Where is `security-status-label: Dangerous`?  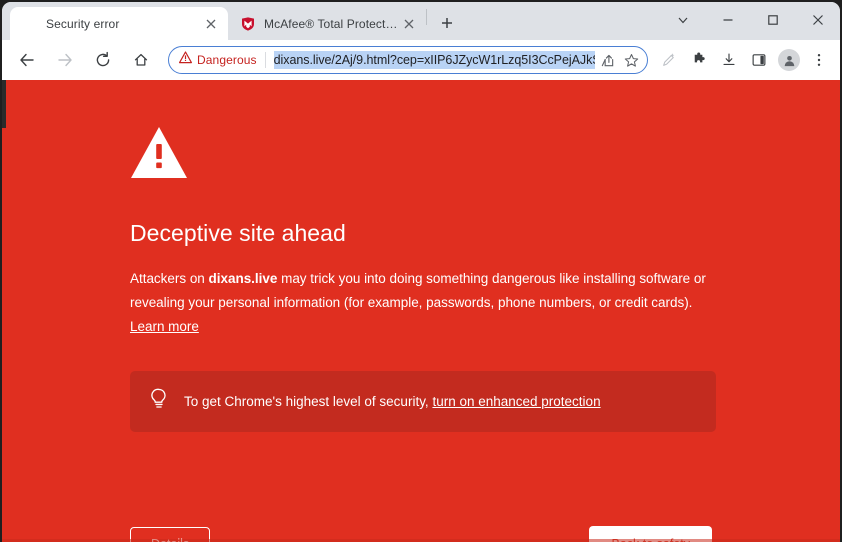 security-status-label: Dangerous is located at coordinates (227, 60).